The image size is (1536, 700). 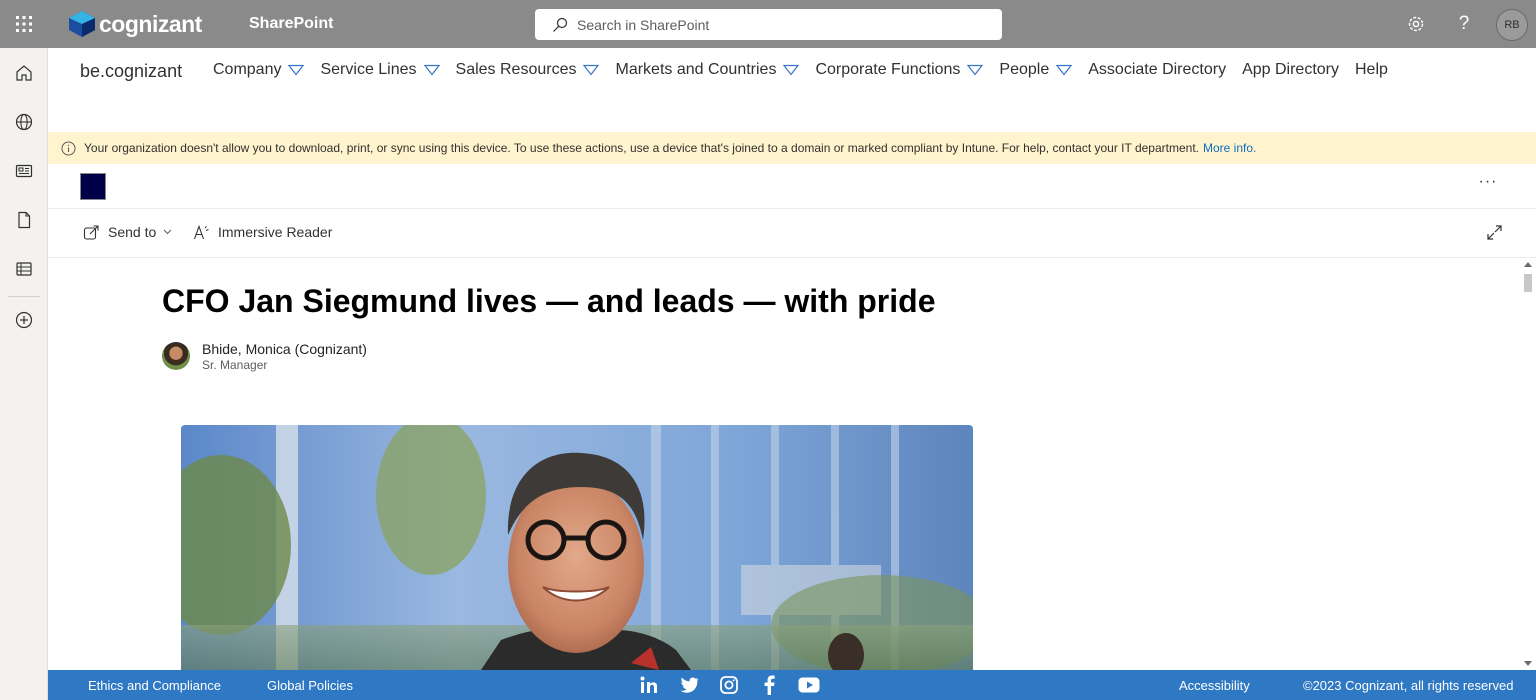 I want to click on author-info: Bhide, Monica (Cognizant) Sr. Manager, so click(x=284, y=356).